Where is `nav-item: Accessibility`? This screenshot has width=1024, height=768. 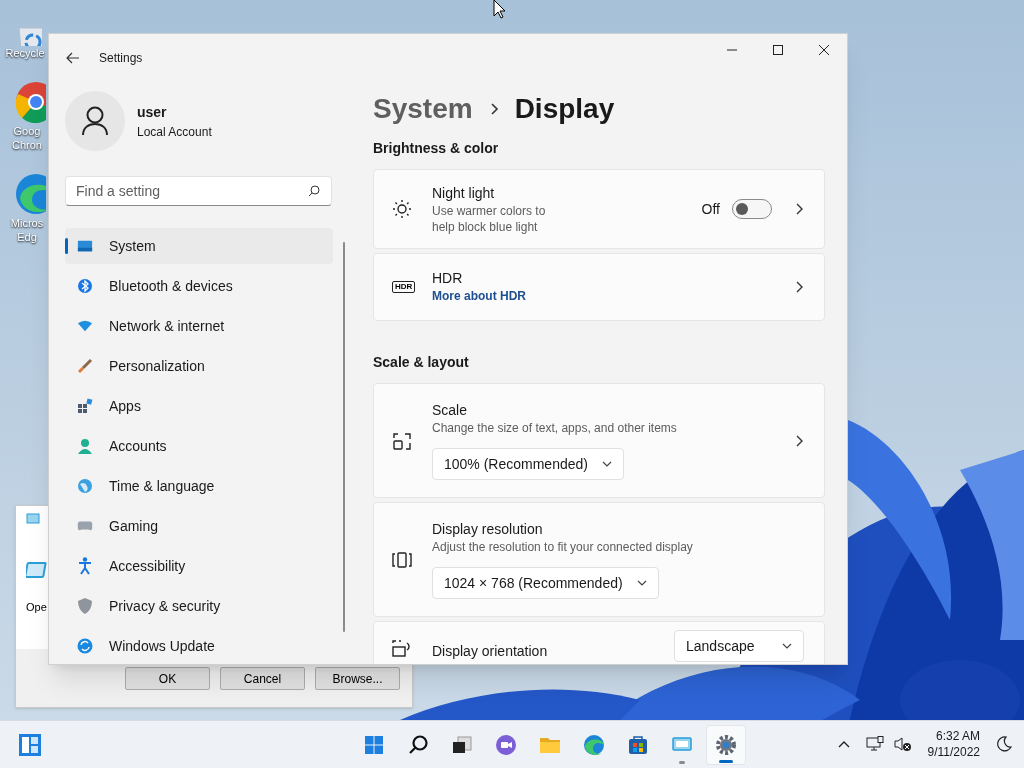
nav-item: Accessibility is located at coordinates (199, 566).